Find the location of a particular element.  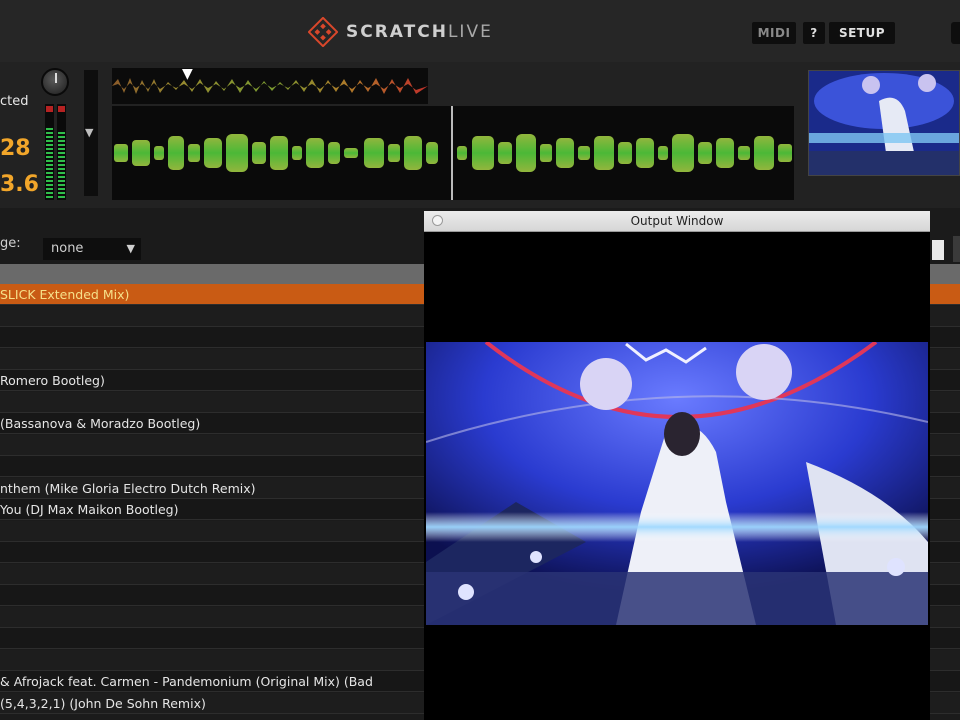

brand: SCRATCHLIVE is located at coordinates (400, 32).